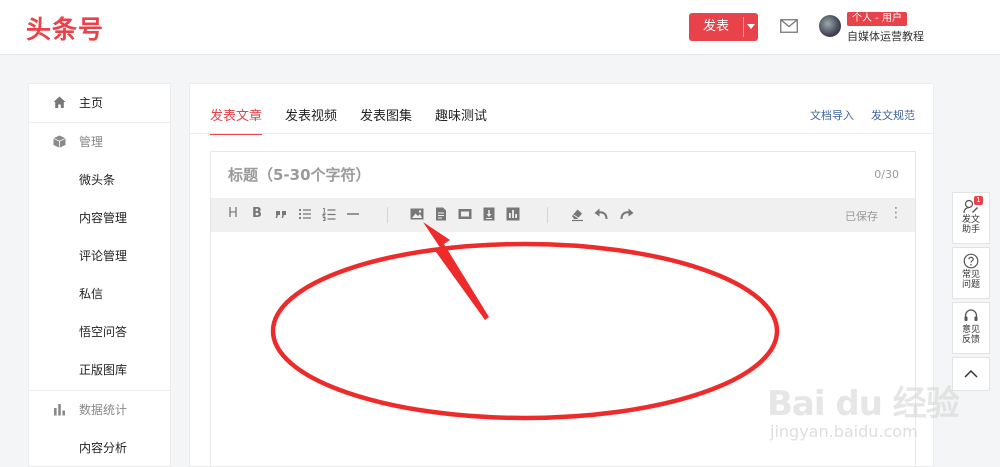 The image size is (1000, 467). What do you see at coordinates (103, 410) in the screenshot?
I see `sidebar-item-label: 数据统计` at bounding box center [103, 410].